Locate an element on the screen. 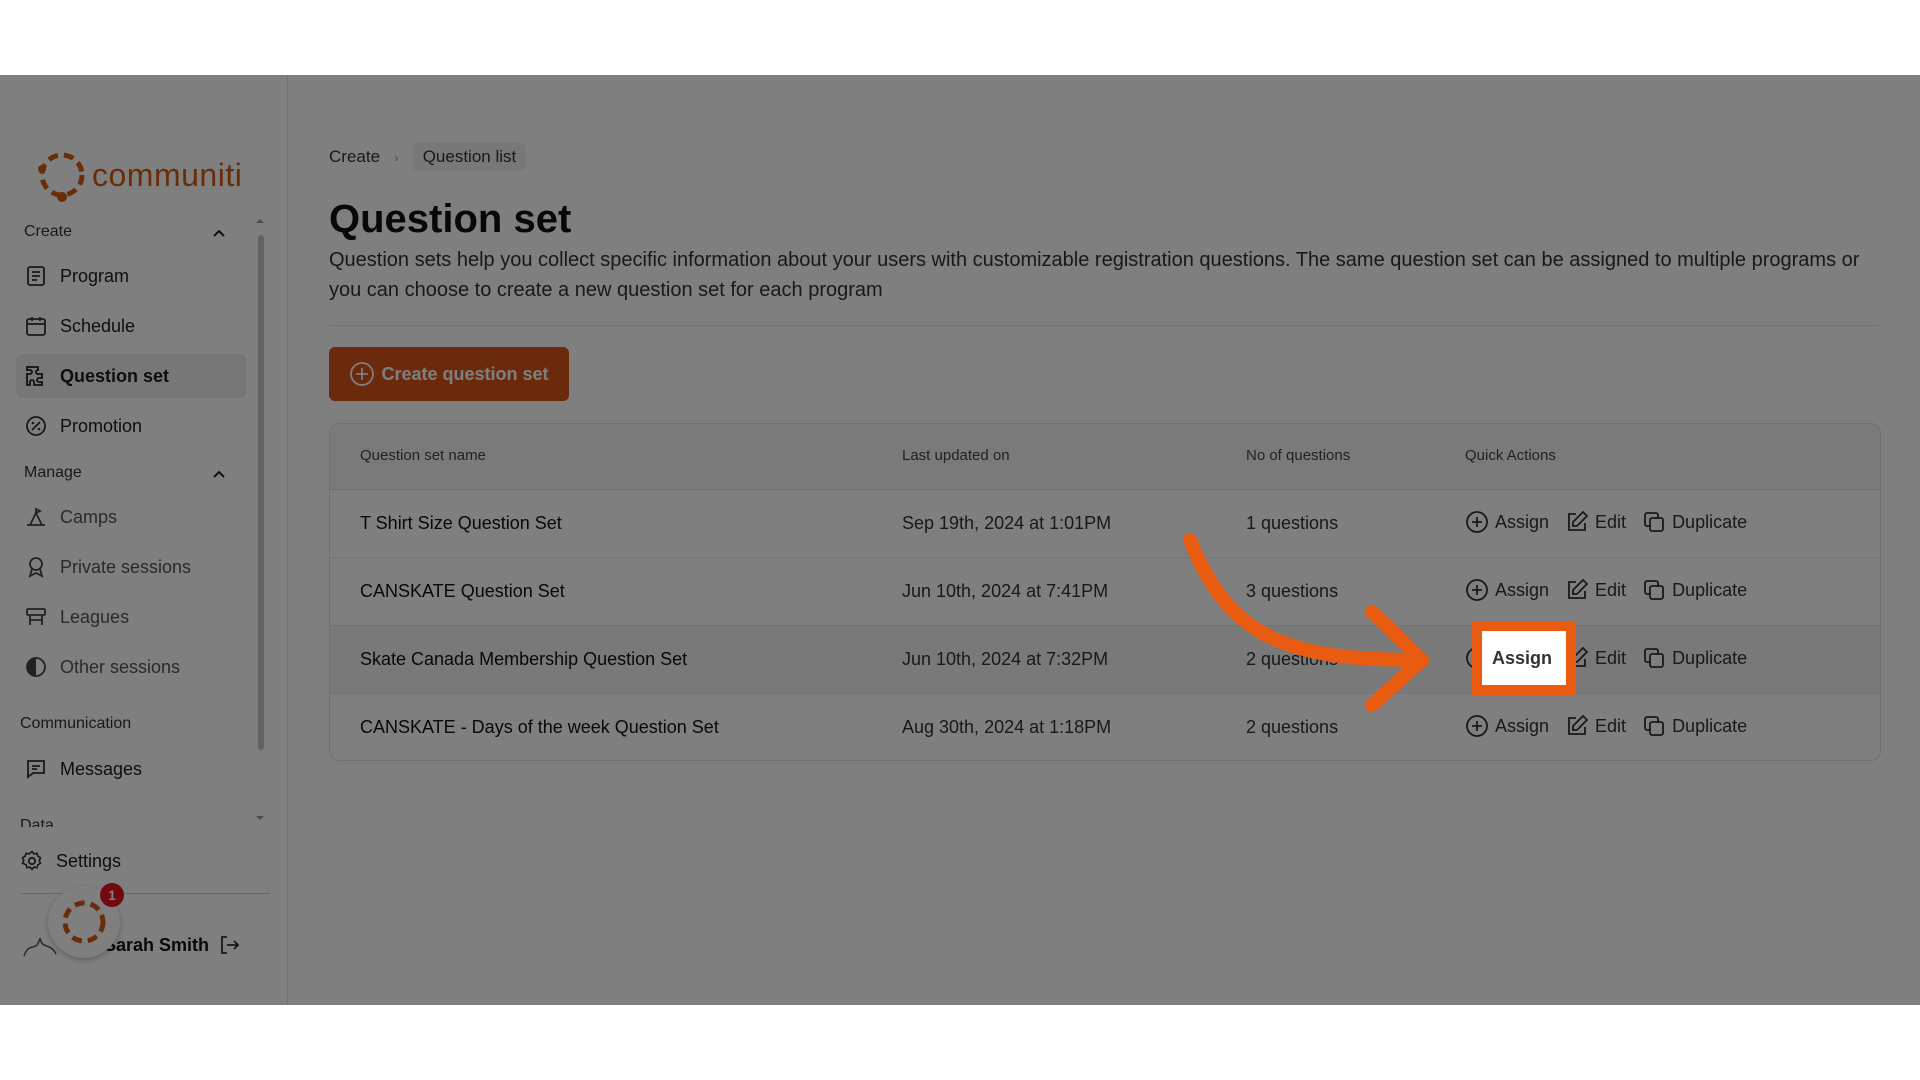  percent-icon is located at coordinates (36, 426).